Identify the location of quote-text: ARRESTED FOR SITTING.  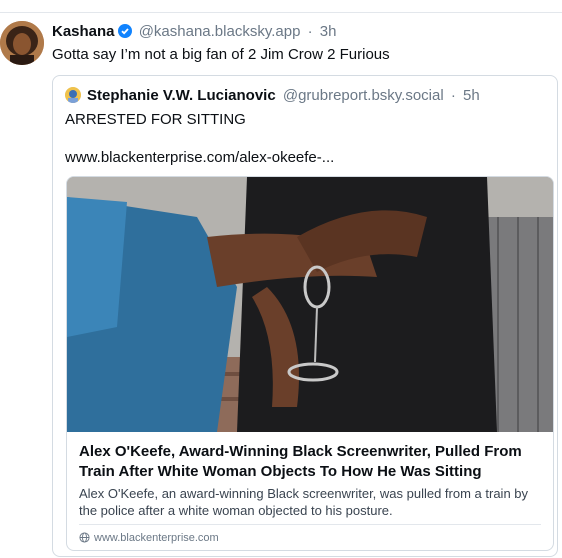
(155, 119).